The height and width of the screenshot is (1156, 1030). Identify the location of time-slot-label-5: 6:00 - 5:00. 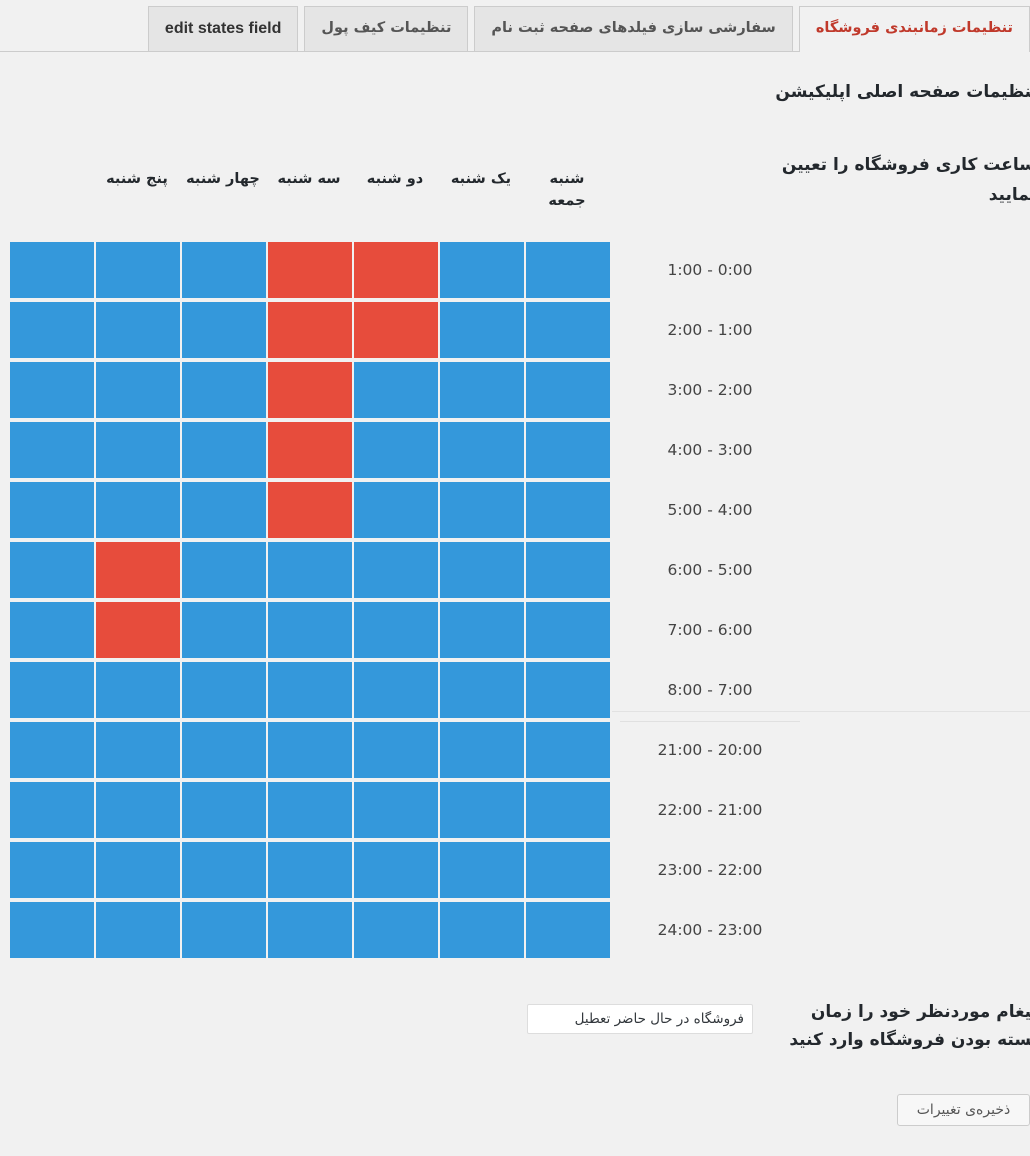
(710, 570).